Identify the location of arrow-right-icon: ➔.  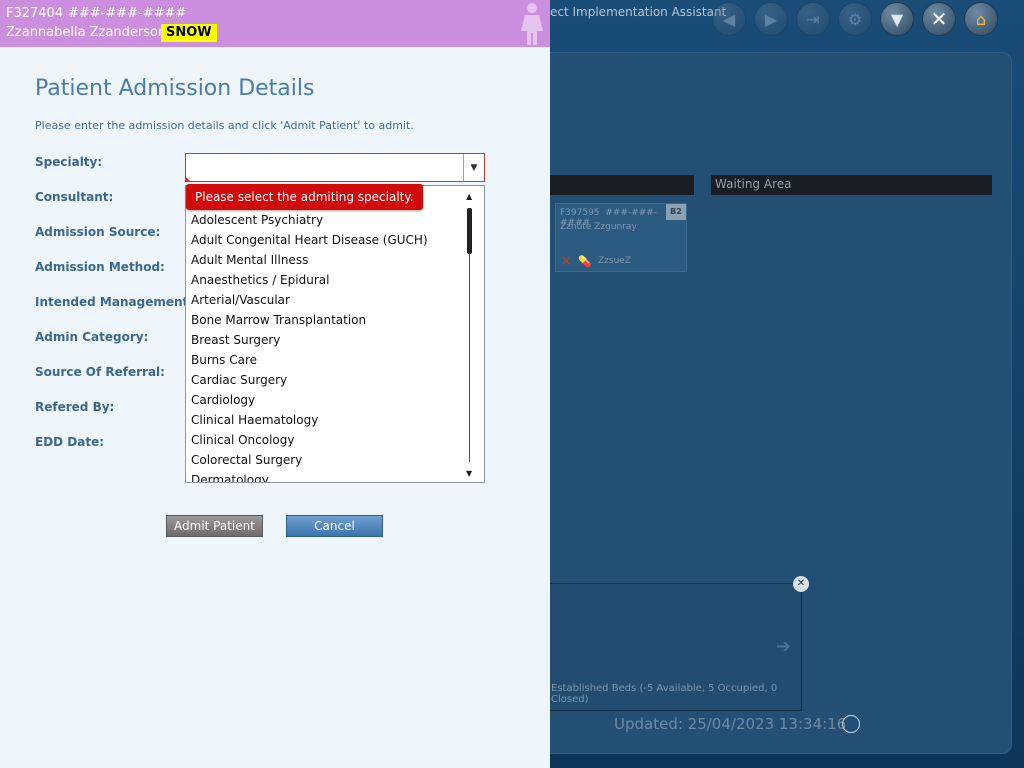
(783, 646).